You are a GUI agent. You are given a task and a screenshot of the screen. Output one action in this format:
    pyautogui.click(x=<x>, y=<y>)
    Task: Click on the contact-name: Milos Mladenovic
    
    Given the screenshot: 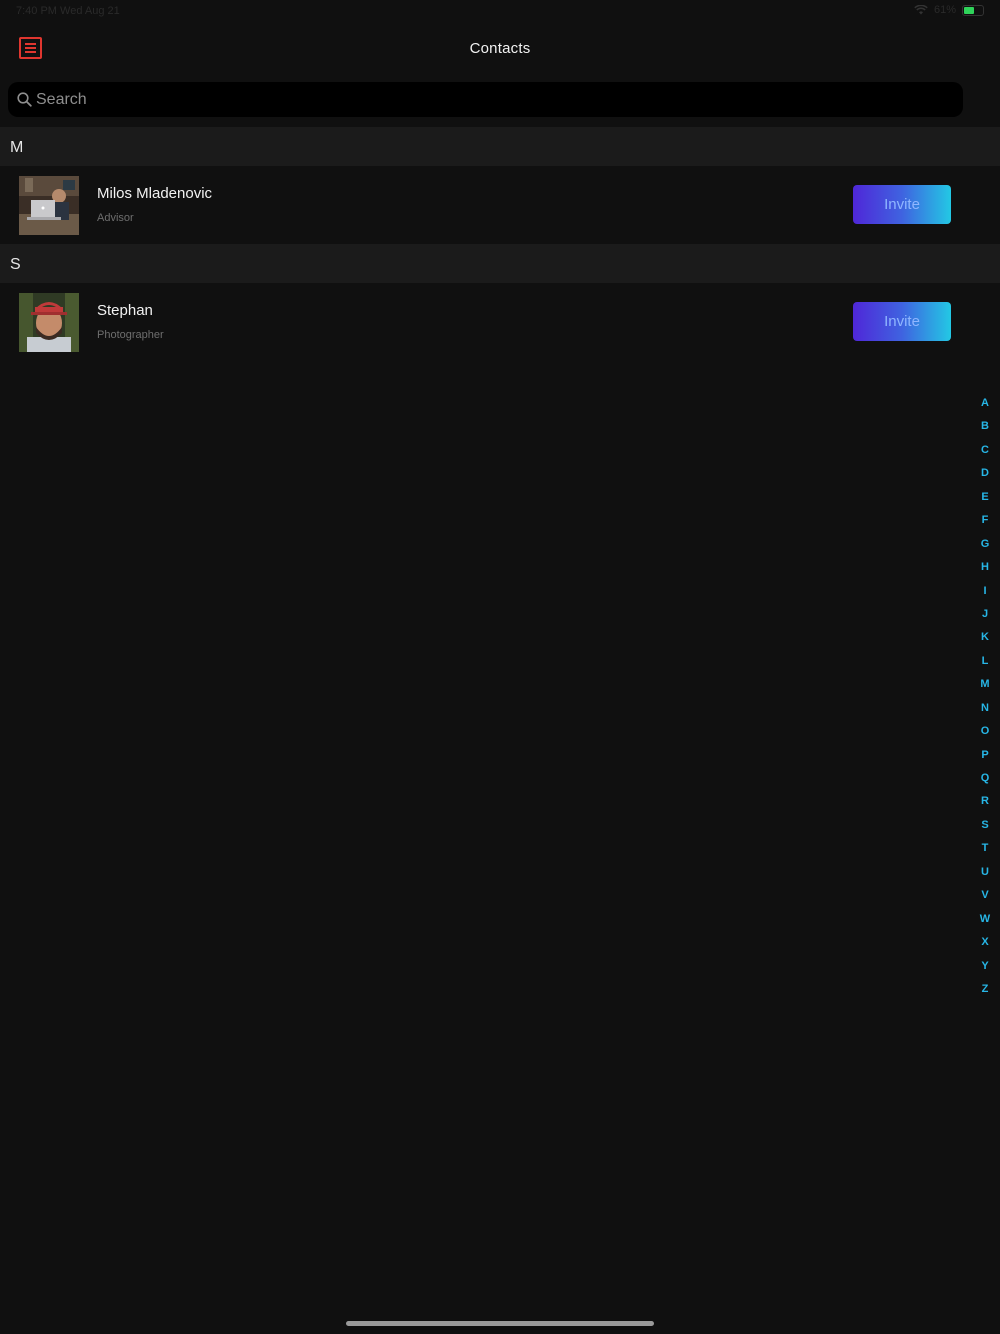 What is the action you would take?
    pyautogui.click(x=155, y=193)
    